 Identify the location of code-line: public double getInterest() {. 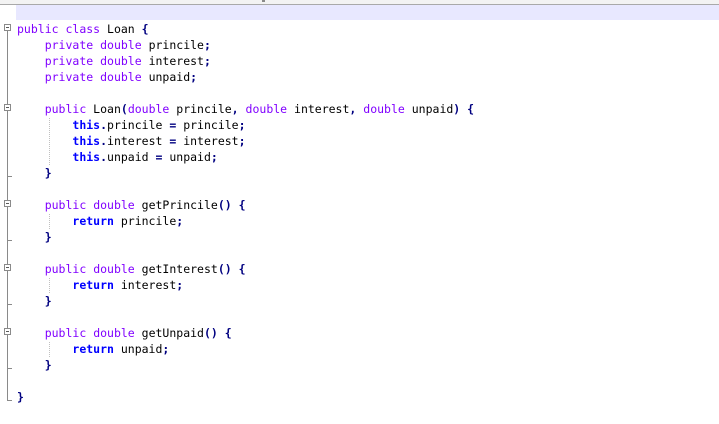
(245, 269).